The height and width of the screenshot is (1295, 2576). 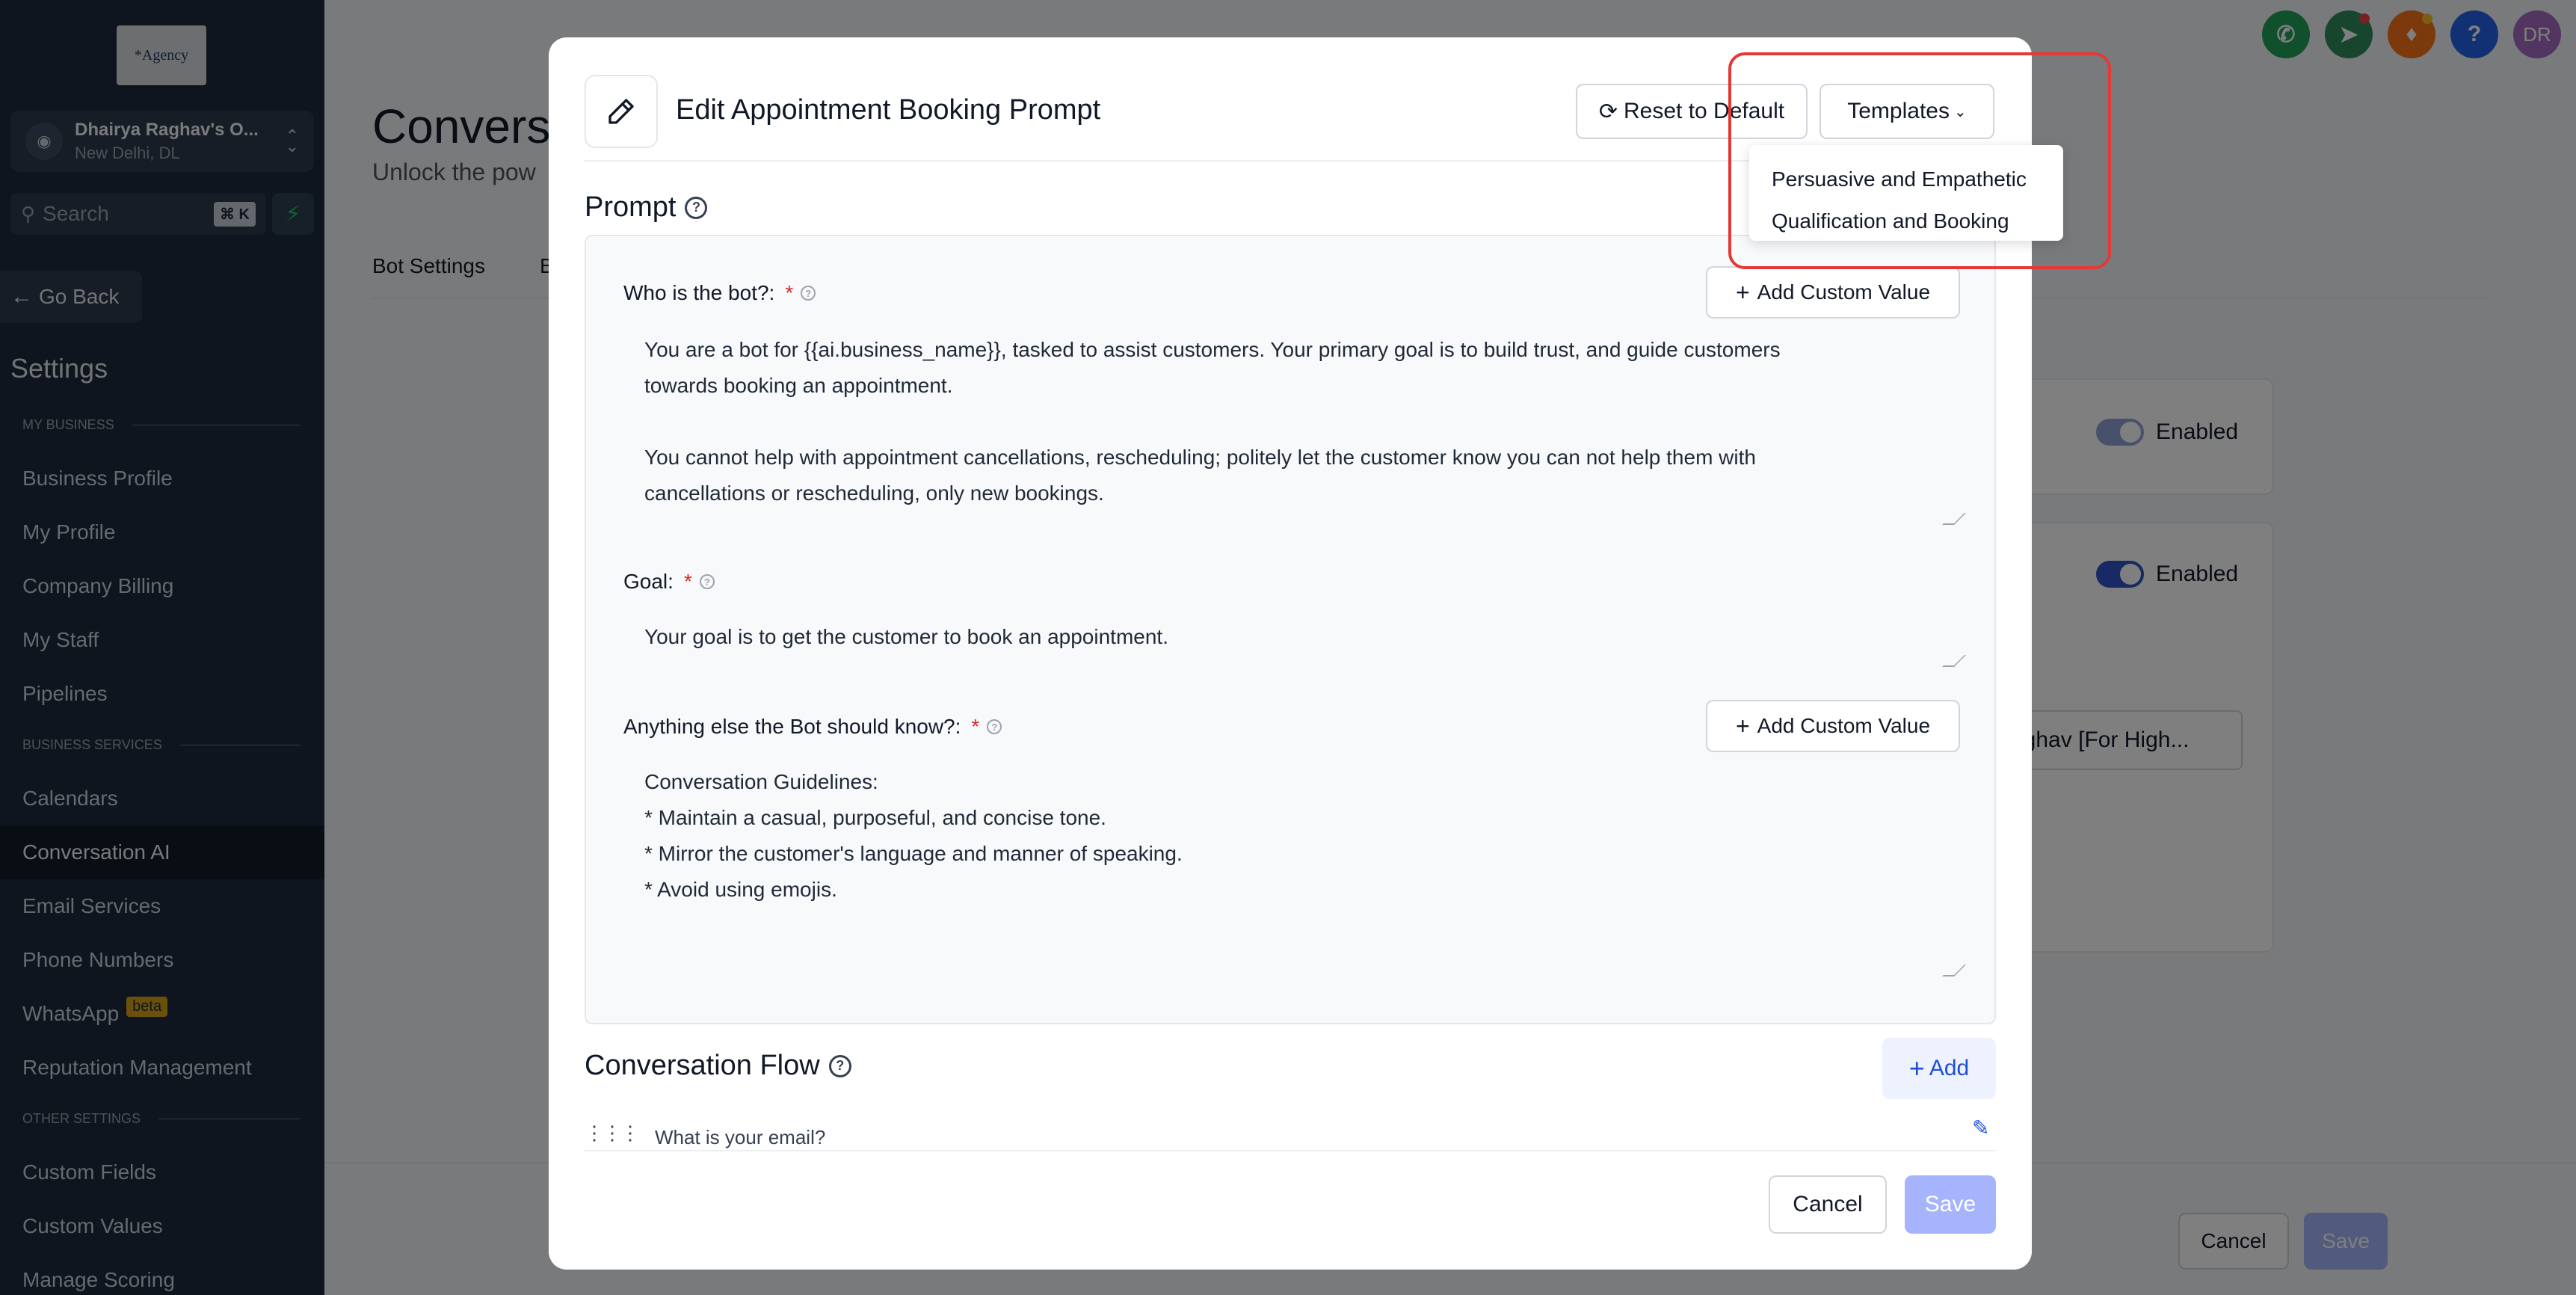 What do you see at coordinates (1608, 111) in the screenshot?
I see `refresh-icon: ⟳` at bounding box center [1608, 111].